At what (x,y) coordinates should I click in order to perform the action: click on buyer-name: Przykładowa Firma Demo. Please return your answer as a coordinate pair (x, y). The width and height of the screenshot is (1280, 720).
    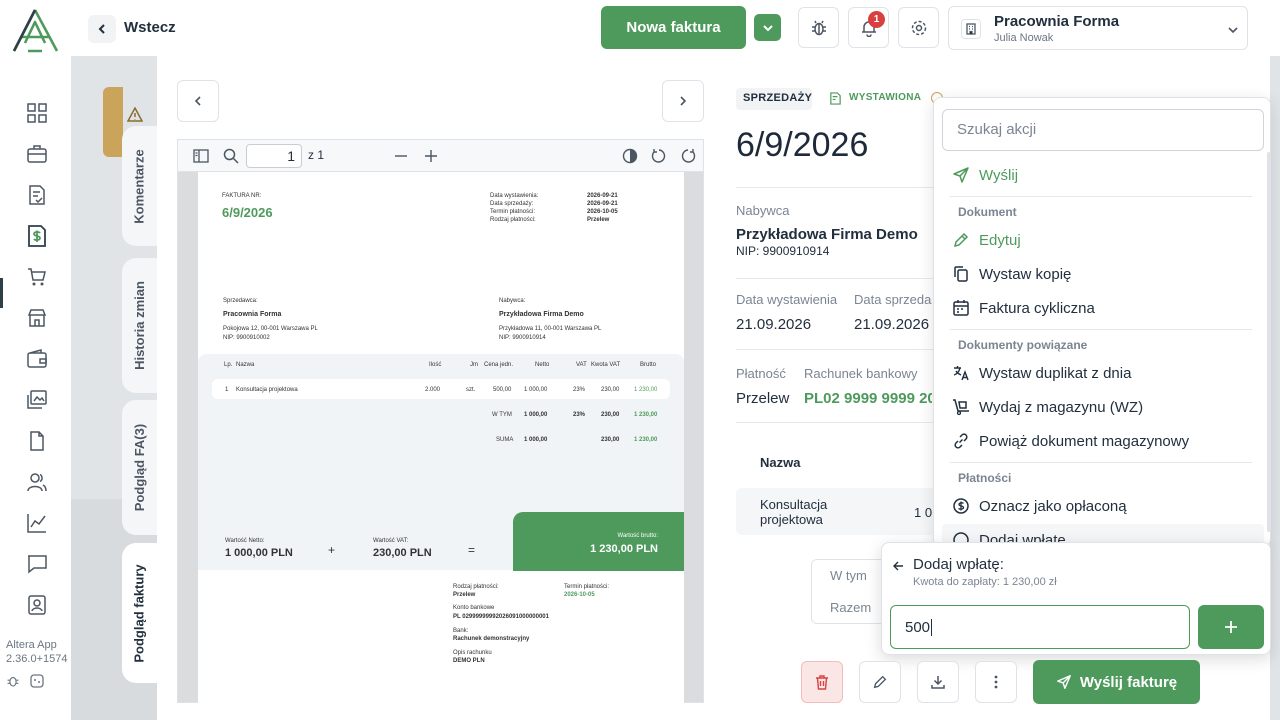
    Looking at the image, I should click on (827, 234).